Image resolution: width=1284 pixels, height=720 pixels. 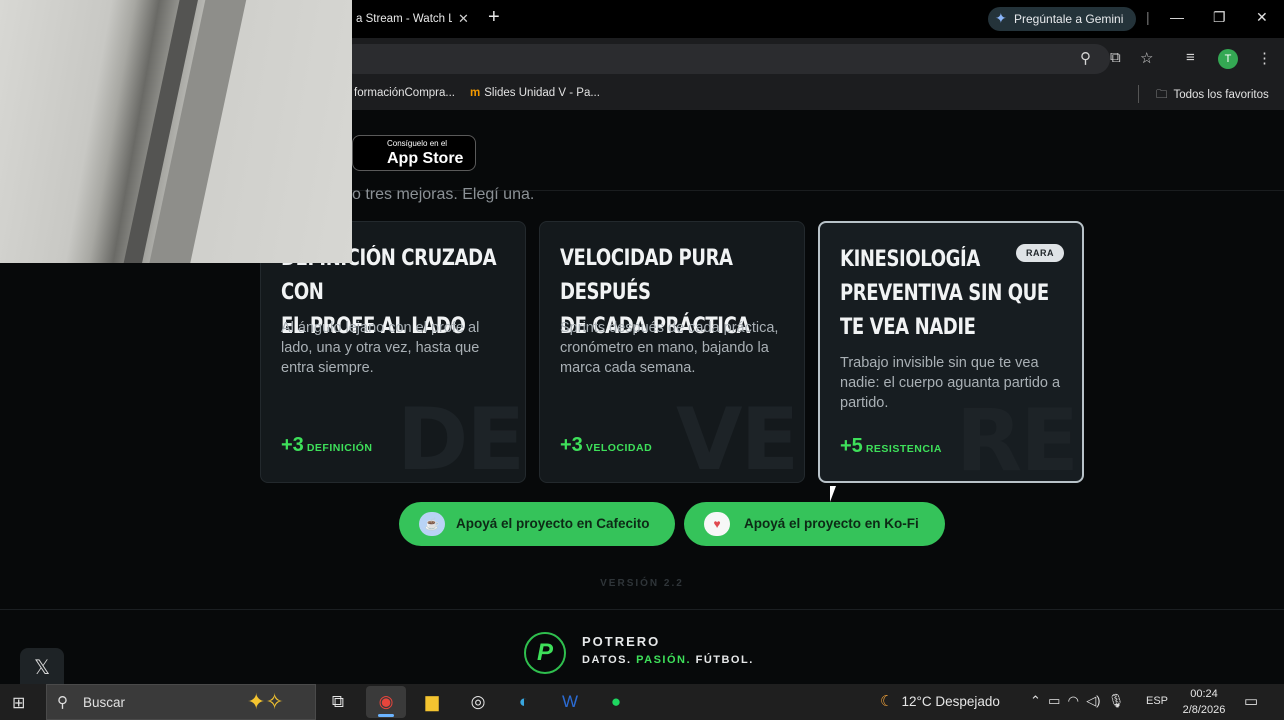 What do you see at coordinates (1219, 17) in the screenshot?
I see `restore-icon: ❐` at bounding box center [1219, 17].